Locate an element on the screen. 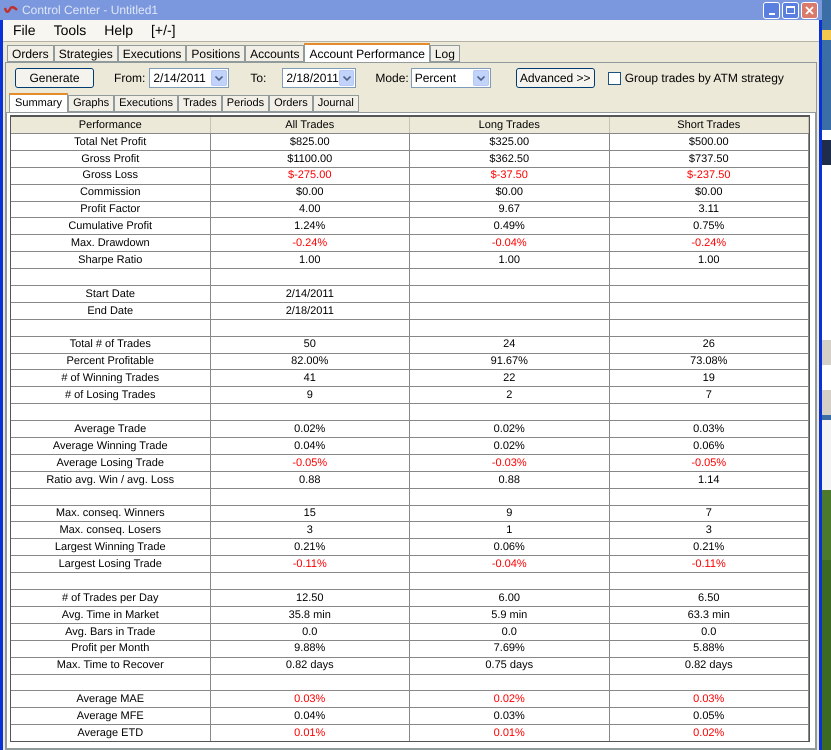 The image size is (831, 750). row-label: Sharpe Ratio is located at coordinates (110, 260).